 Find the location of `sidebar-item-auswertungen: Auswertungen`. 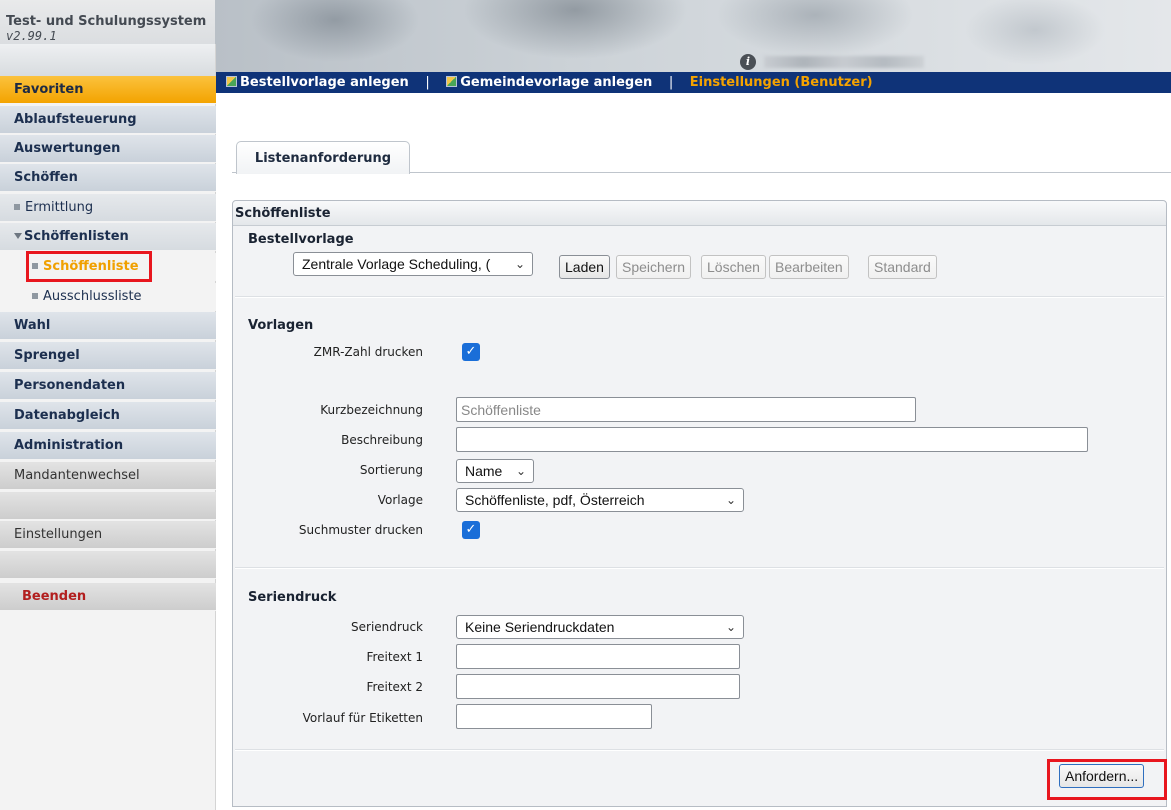

sidebar-item-auswertungen: Auswertungen is located at coordinates (108, 149).